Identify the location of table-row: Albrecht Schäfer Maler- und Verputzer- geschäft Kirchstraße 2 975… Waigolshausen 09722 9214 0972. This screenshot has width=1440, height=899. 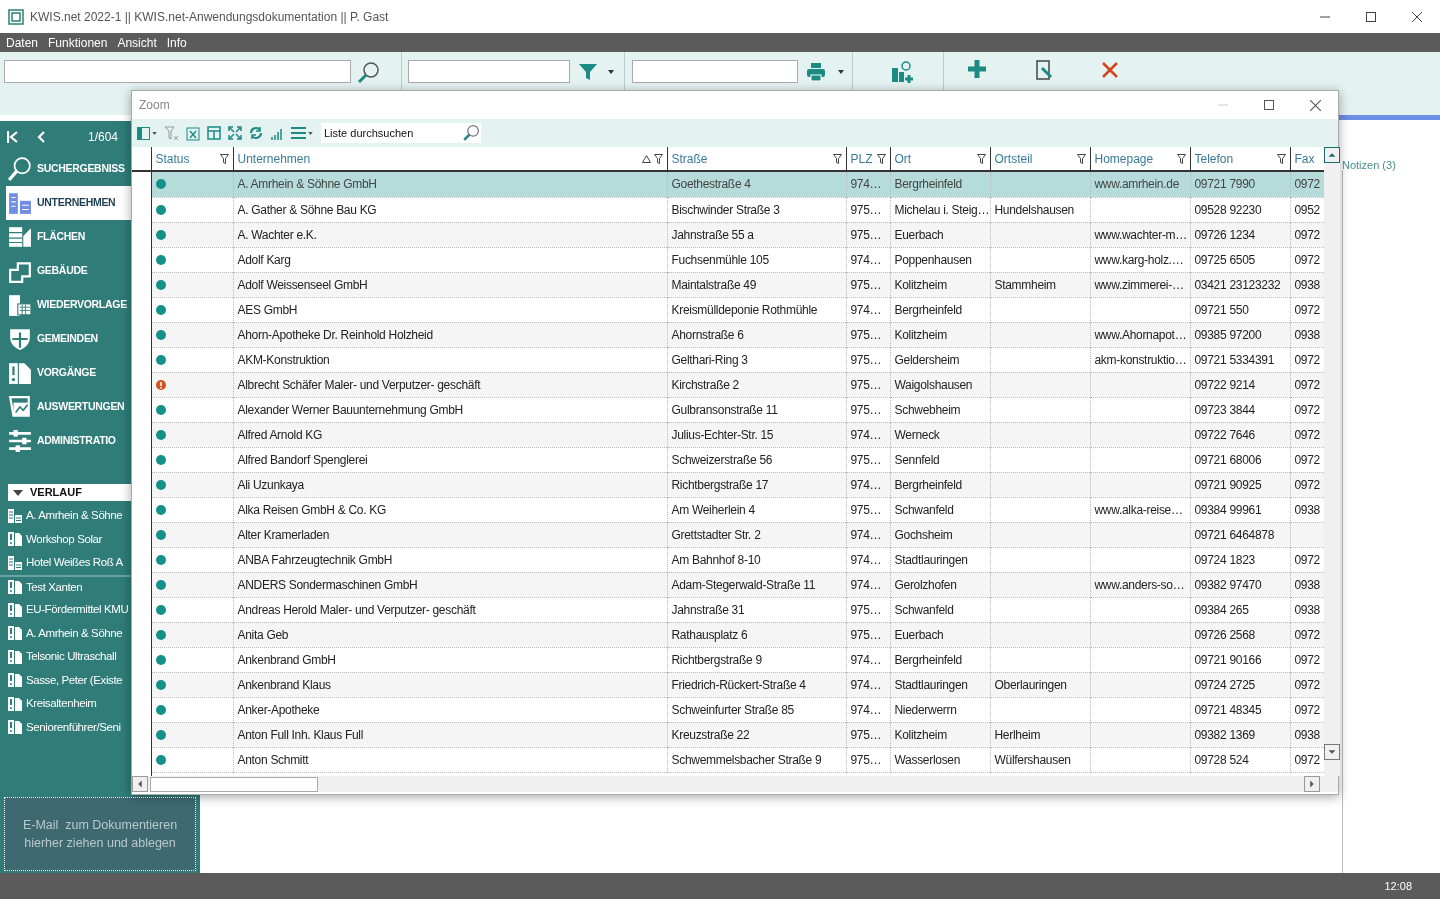
(738, 384).